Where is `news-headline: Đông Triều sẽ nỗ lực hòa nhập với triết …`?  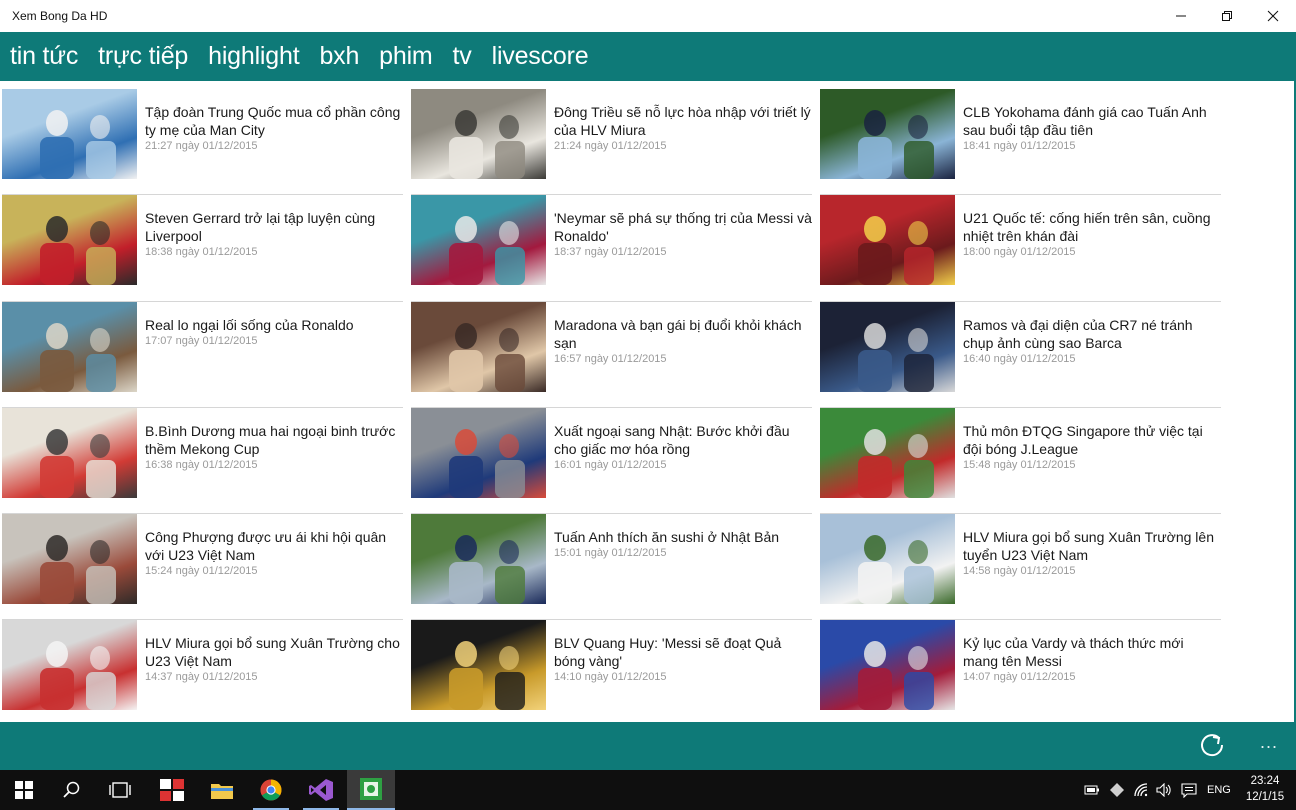 news-headline: Đông Triều sẽ nỗ lực hòa nhập với triết … is located at coordinates (683, 121).